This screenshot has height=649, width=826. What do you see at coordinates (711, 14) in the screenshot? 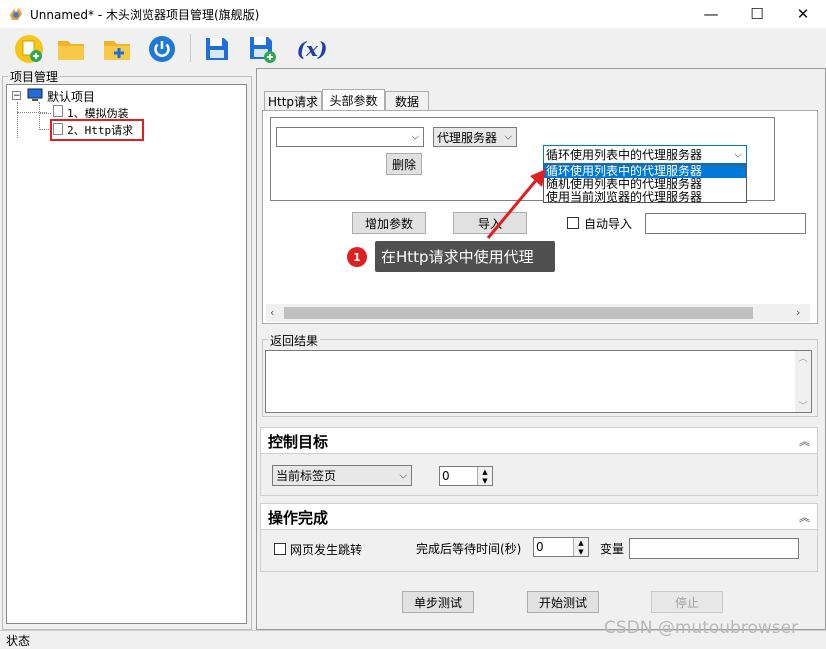
I see `minimize-button: —` at bounding box center [711, 14].